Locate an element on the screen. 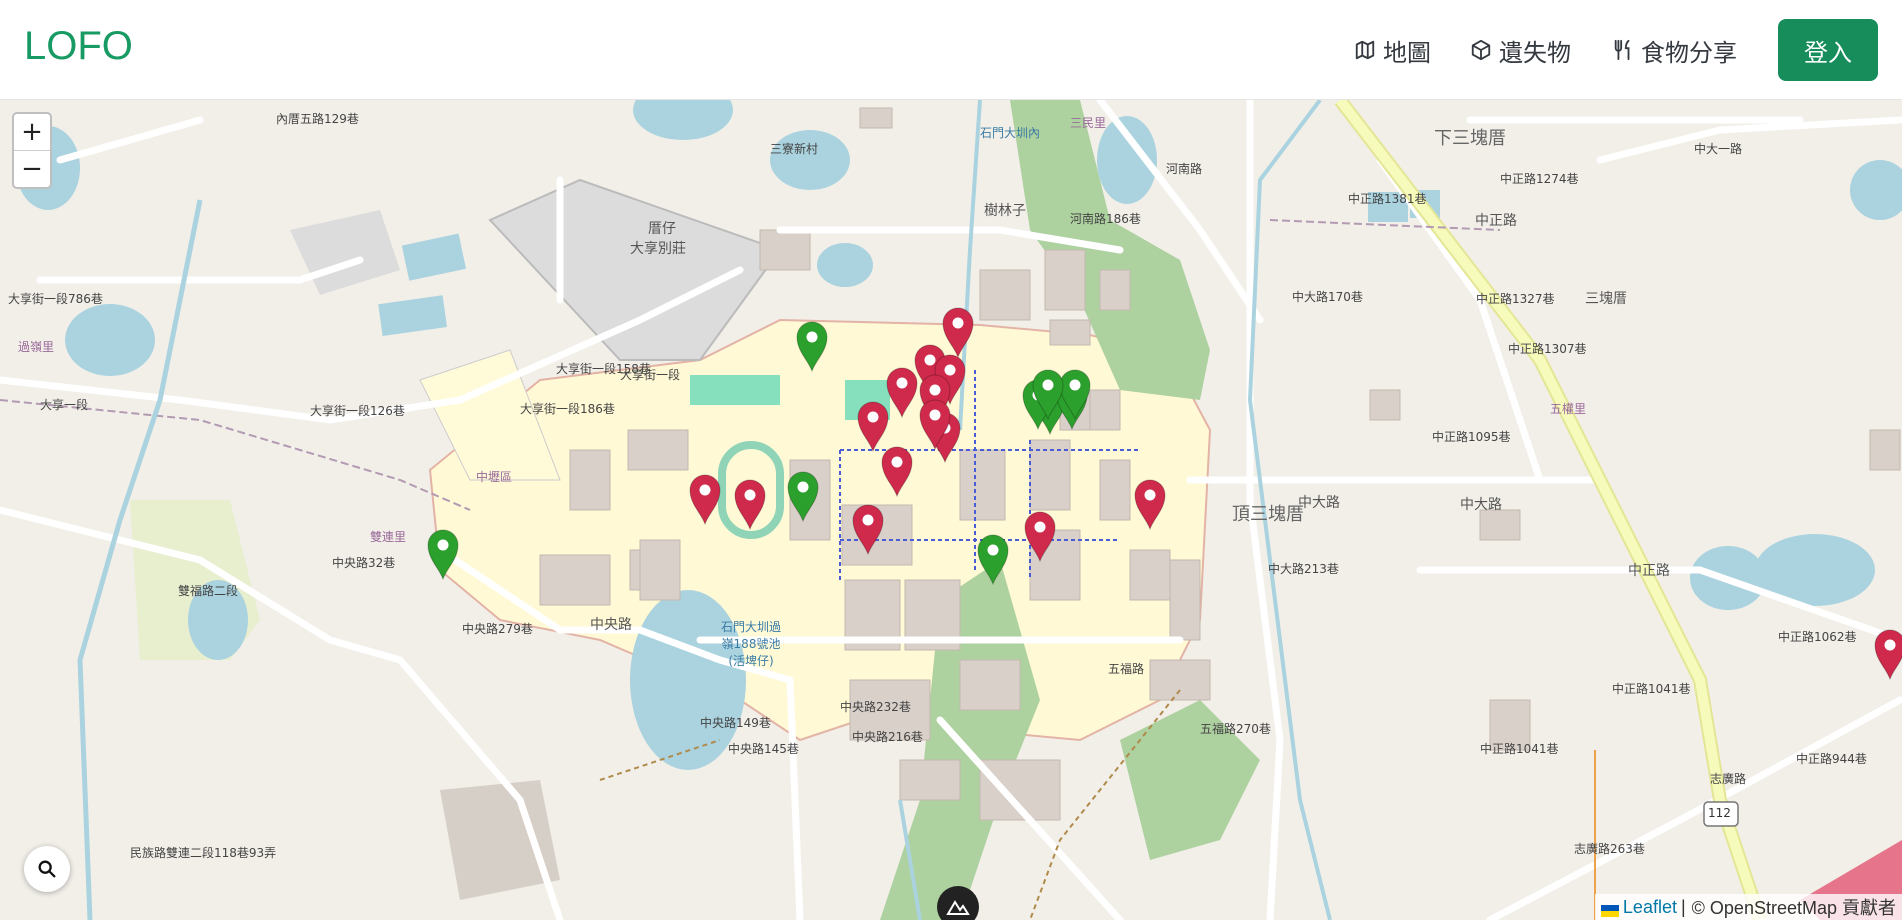 The image size is (1902, 920). zoom-in-button: + is located at coordinates (32, 132).